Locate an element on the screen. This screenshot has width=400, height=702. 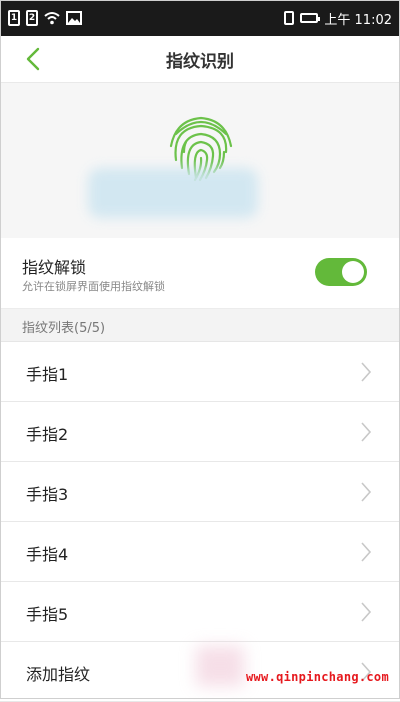
vibrate-icon is located at coordinates (289, 18).